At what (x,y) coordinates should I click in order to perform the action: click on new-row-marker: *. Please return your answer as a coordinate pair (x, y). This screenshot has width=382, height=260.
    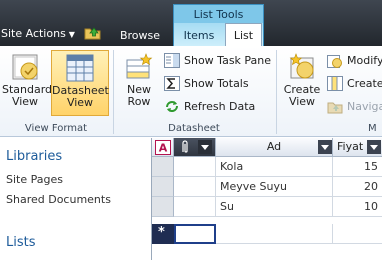
    Looking at the image, I should click on (161, 232).